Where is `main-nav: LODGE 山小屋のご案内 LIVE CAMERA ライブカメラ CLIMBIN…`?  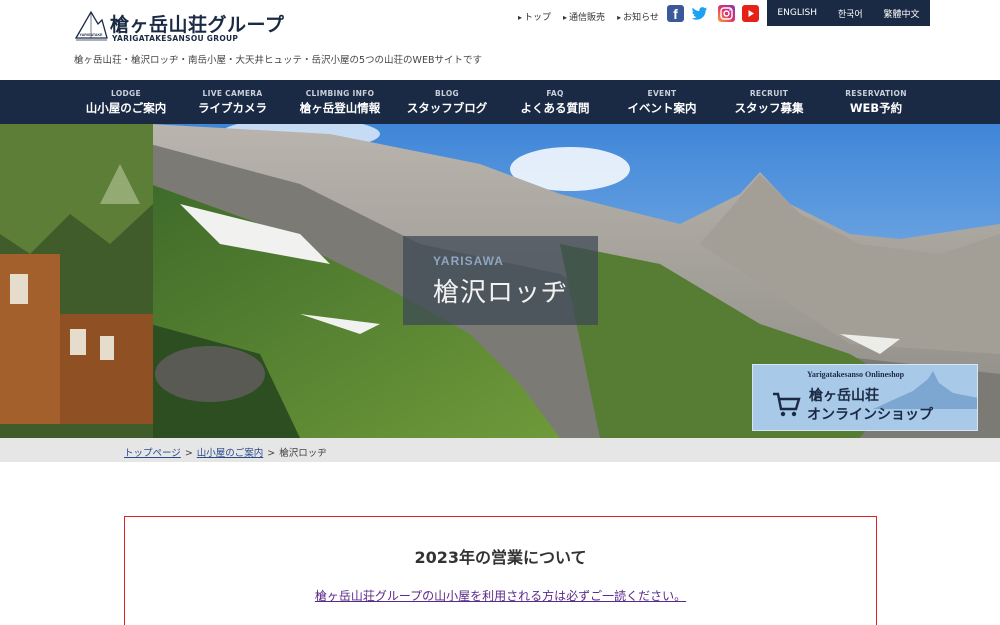 main-nav: LODGE 山小屋のご案内 LIVE CAMERA ライブカメラ CLIMBIN… is located at coordinates (500, 102).